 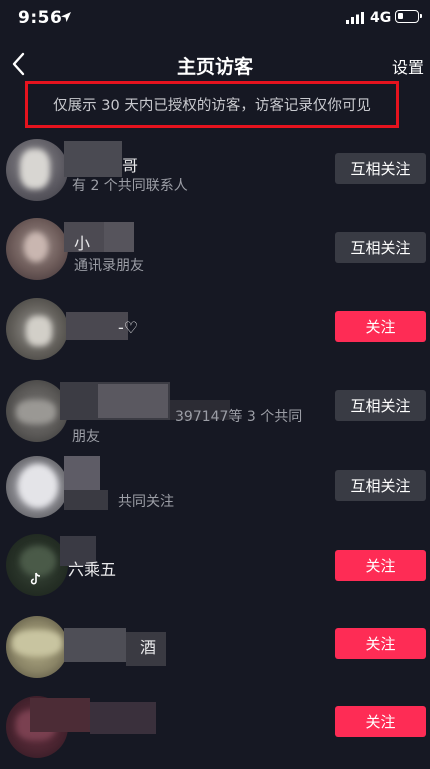 I want to click on page-title: 主页访客, so click(x=214, y=67).